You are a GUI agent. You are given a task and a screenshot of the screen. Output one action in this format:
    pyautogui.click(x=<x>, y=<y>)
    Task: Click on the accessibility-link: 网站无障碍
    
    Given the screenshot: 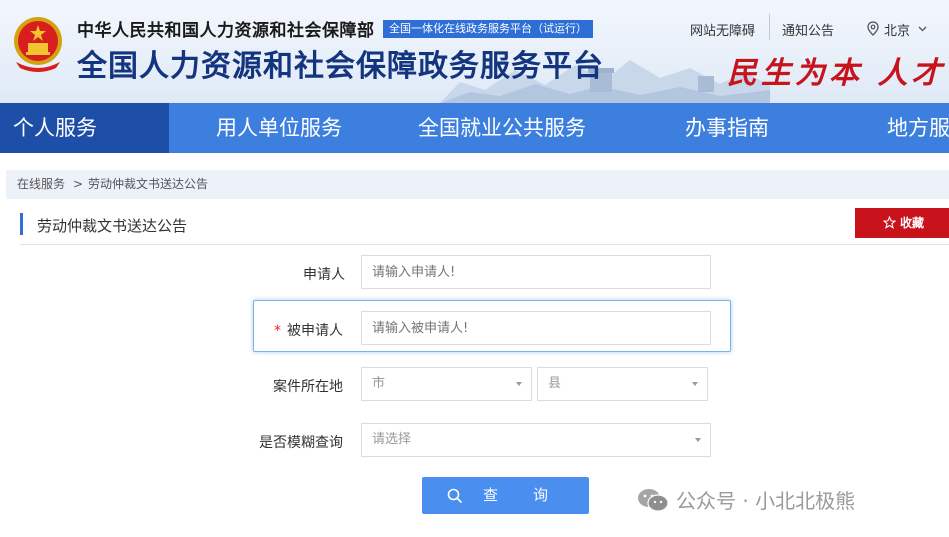 What is the action you would take?
    pyautogui.click(x=722, y=29)
    